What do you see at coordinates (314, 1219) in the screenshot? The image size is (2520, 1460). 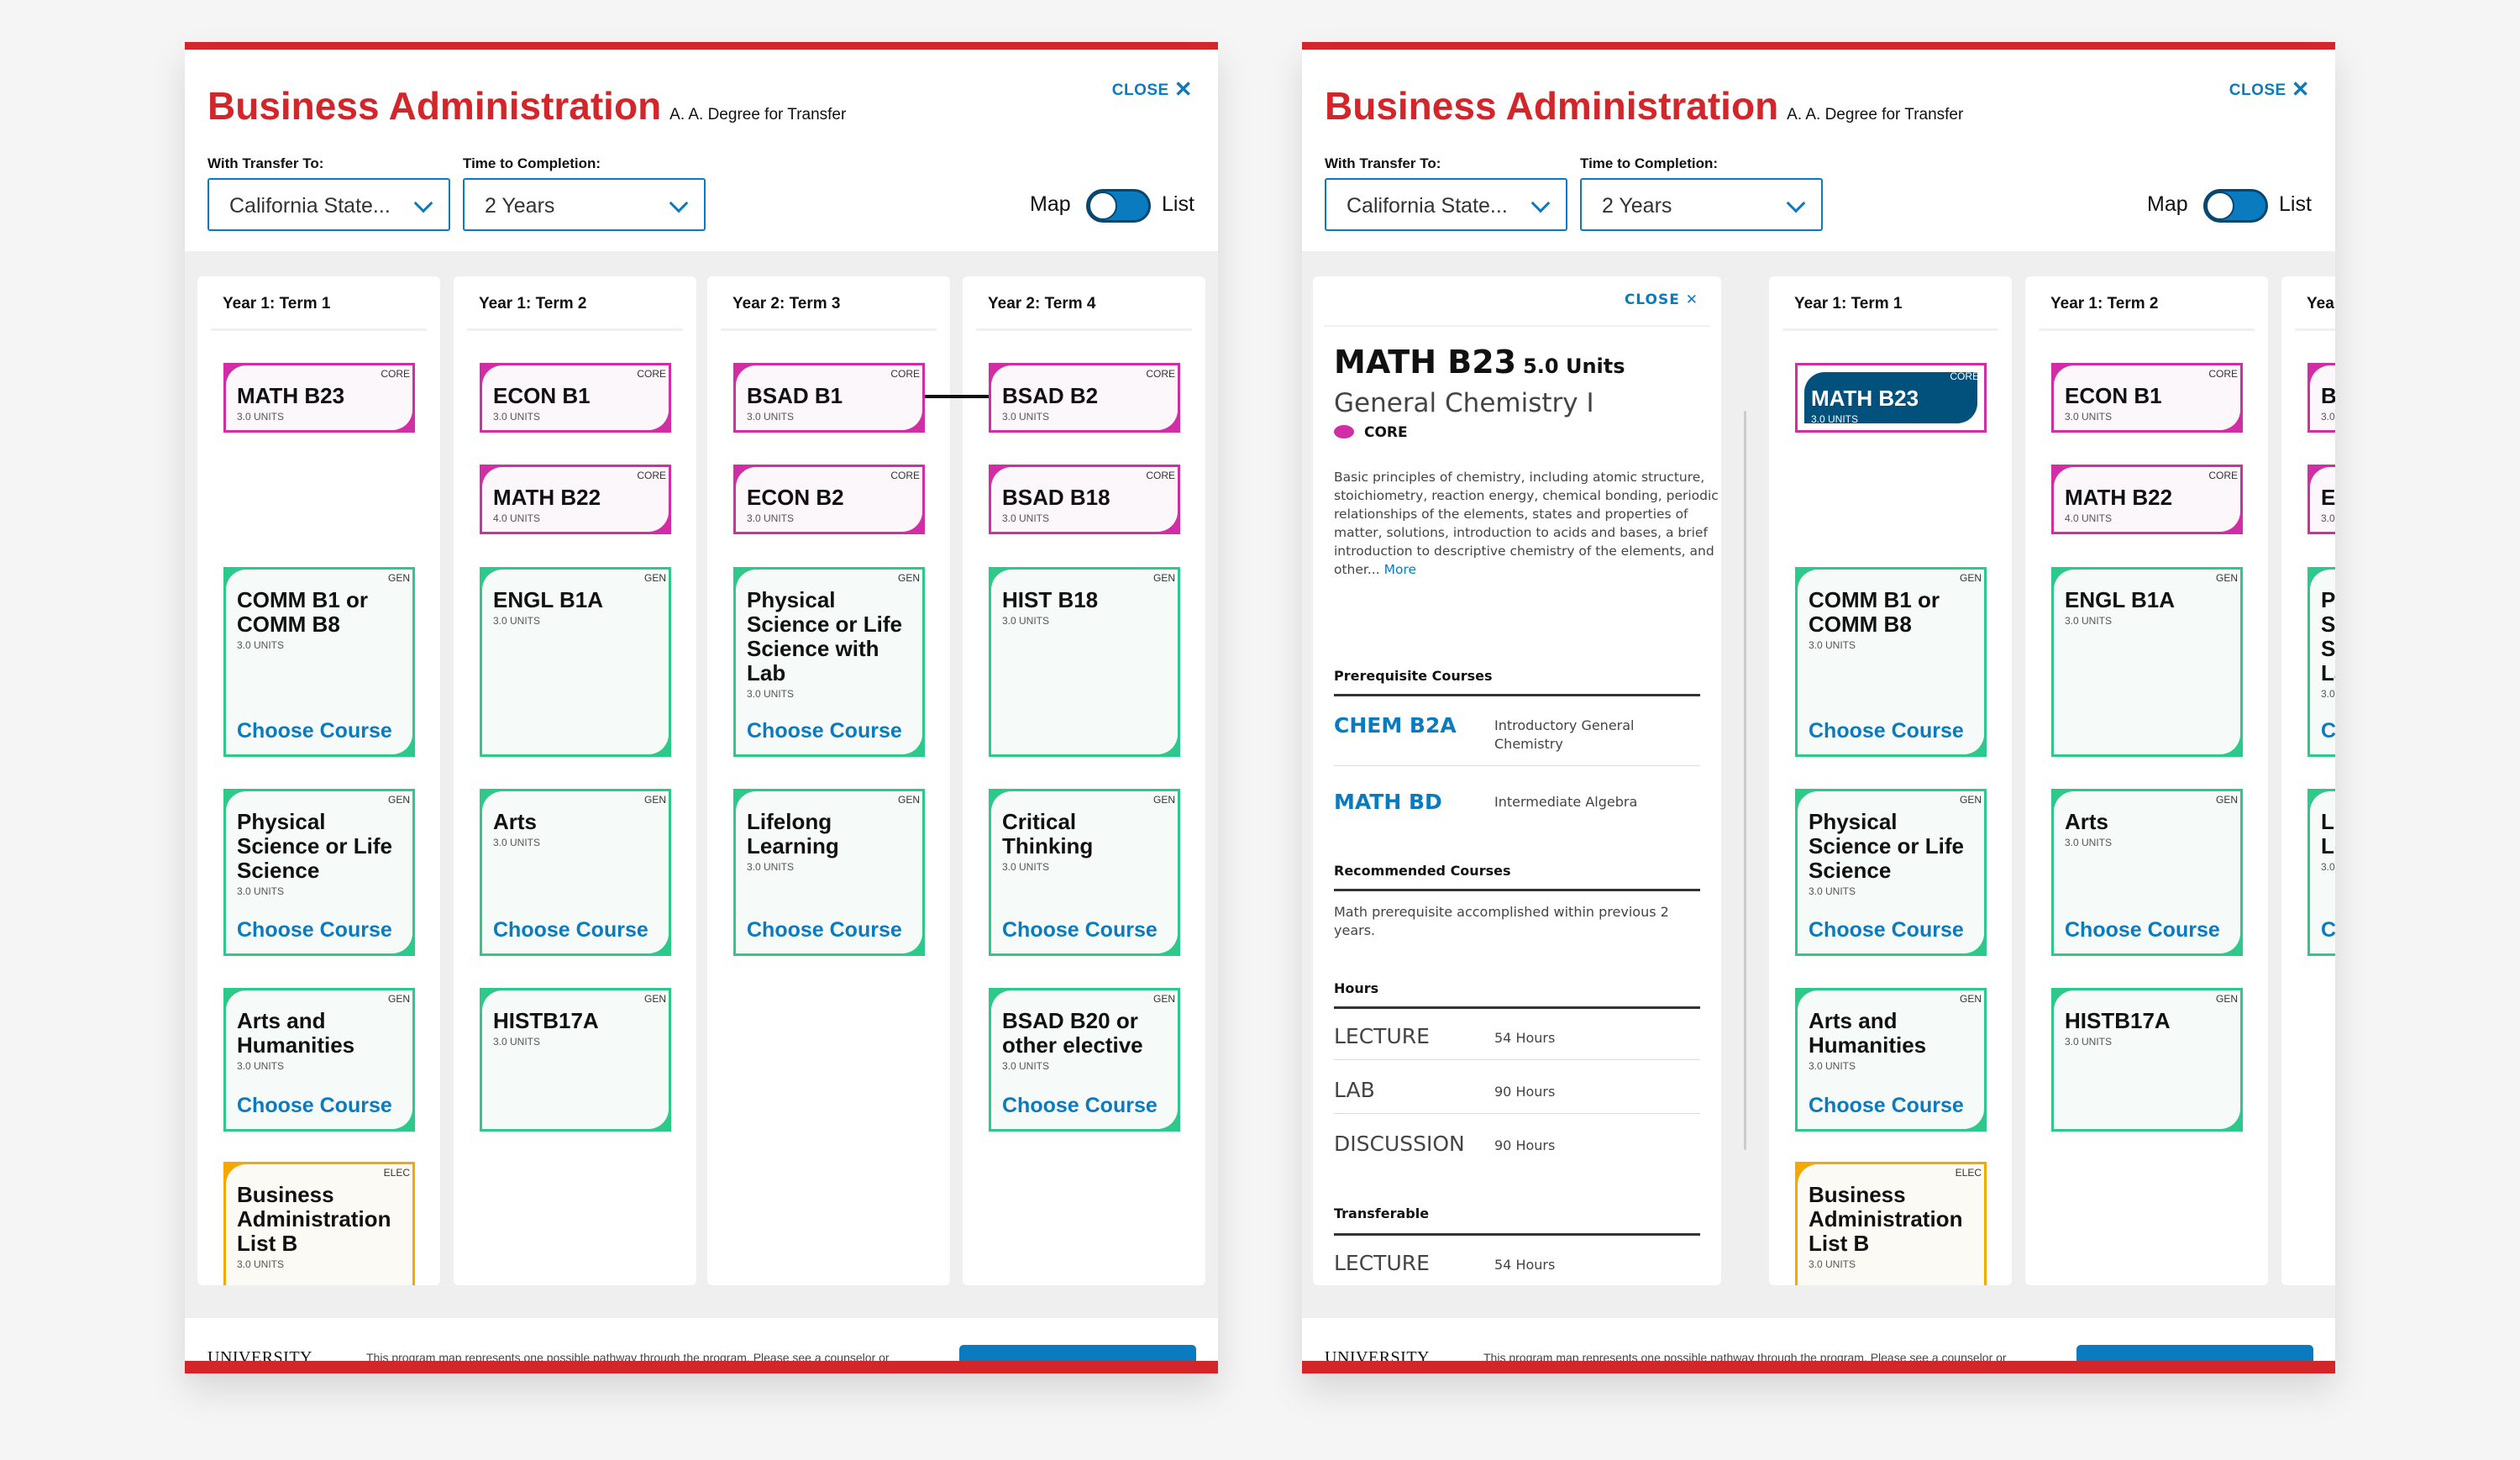 I see `course-title: Business Administration List B` at bounding box center [314, 1219].